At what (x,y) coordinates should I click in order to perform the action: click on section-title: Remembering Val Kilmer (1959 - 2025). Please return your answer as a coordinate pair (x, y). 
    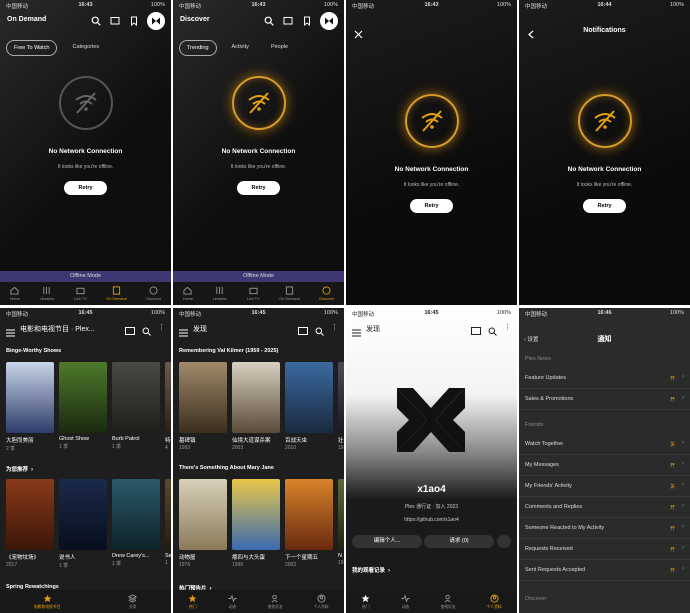
    Looking at the image, I should click on (228, 351).